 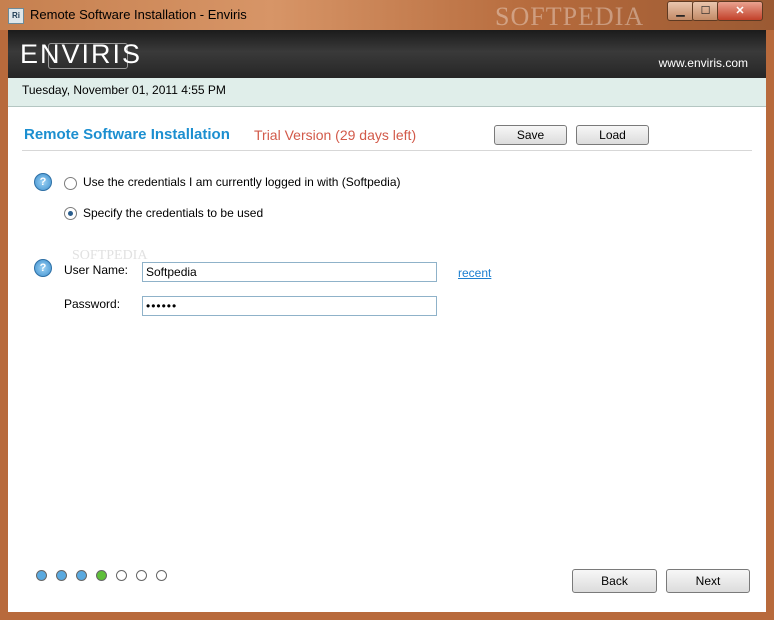 I want to click on date-bar: Tuesday, November 01, 2011 4:55 PM, so click(x=387, y=92).